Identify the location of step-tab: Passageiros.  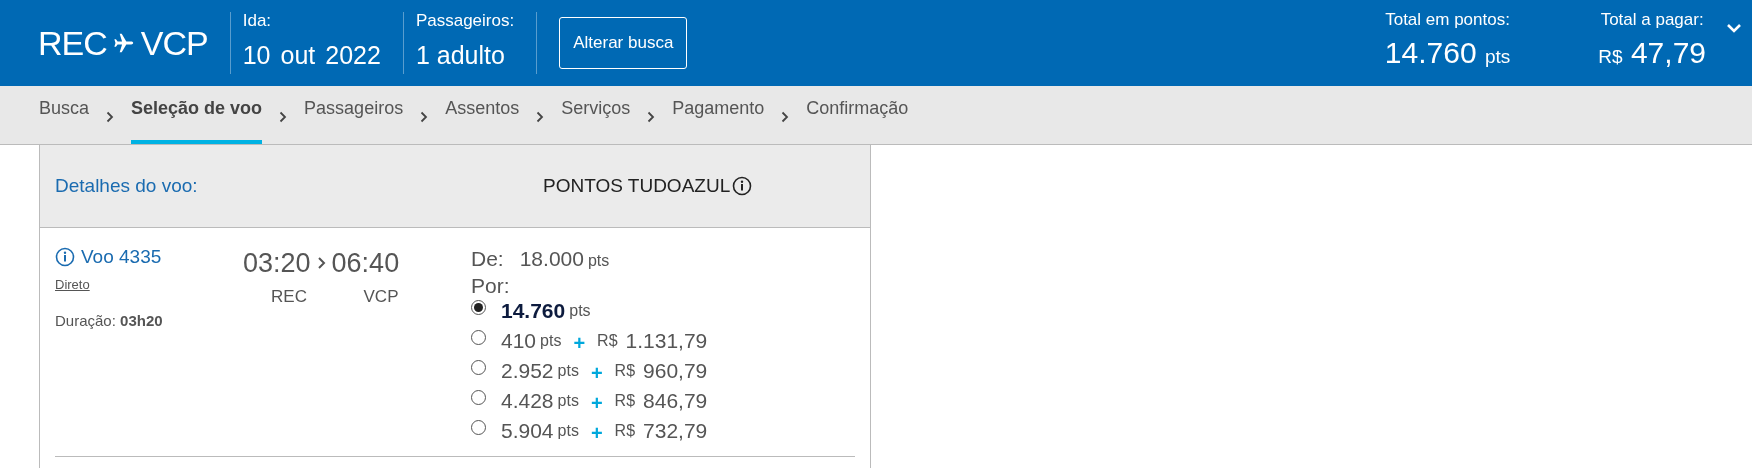
(354, 119).